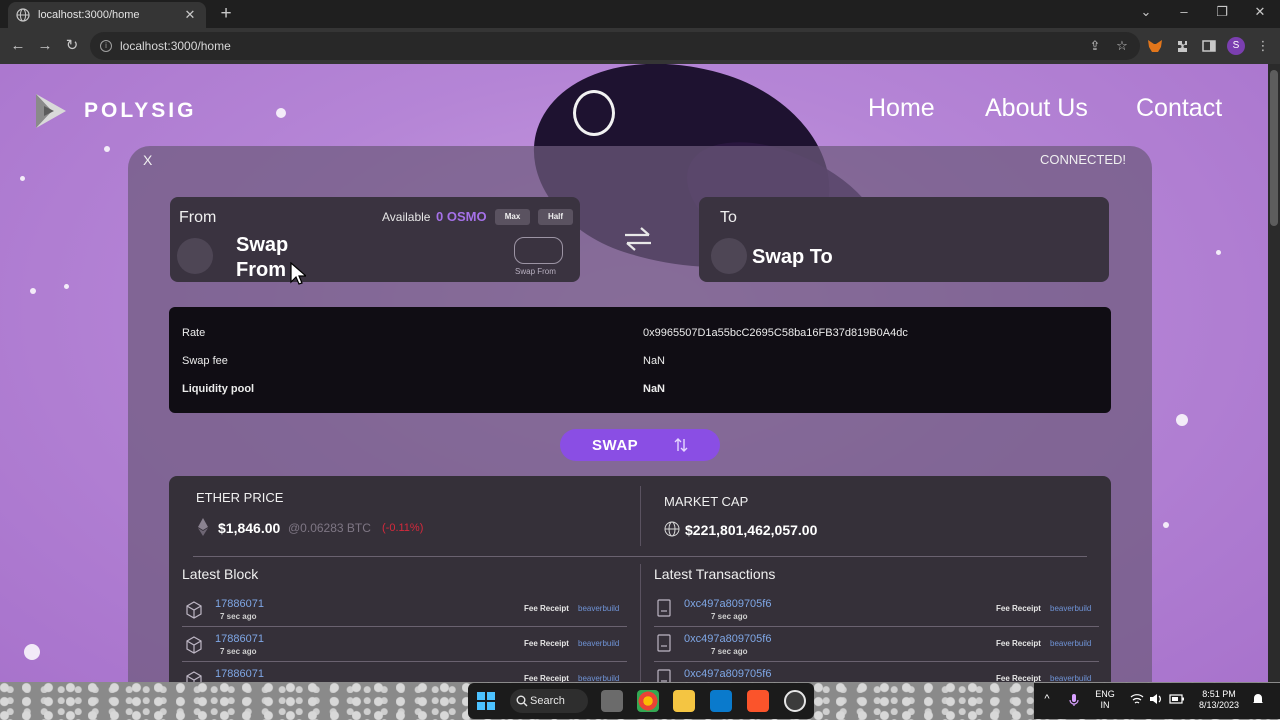  Describe the element at coordinates (107, 15) in the screenshot. I see `browser-tab: localhost:3000/home ✕` at that location.